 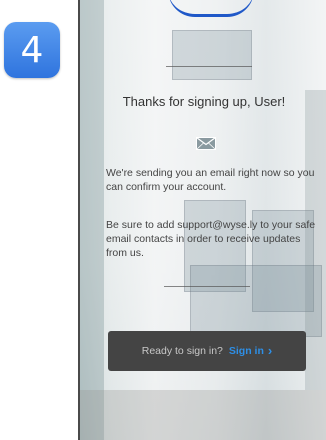 What do you see at coordinates (207, 286) in the screenshot?
I see `divider-bottom` at bounding box center [207, 286].